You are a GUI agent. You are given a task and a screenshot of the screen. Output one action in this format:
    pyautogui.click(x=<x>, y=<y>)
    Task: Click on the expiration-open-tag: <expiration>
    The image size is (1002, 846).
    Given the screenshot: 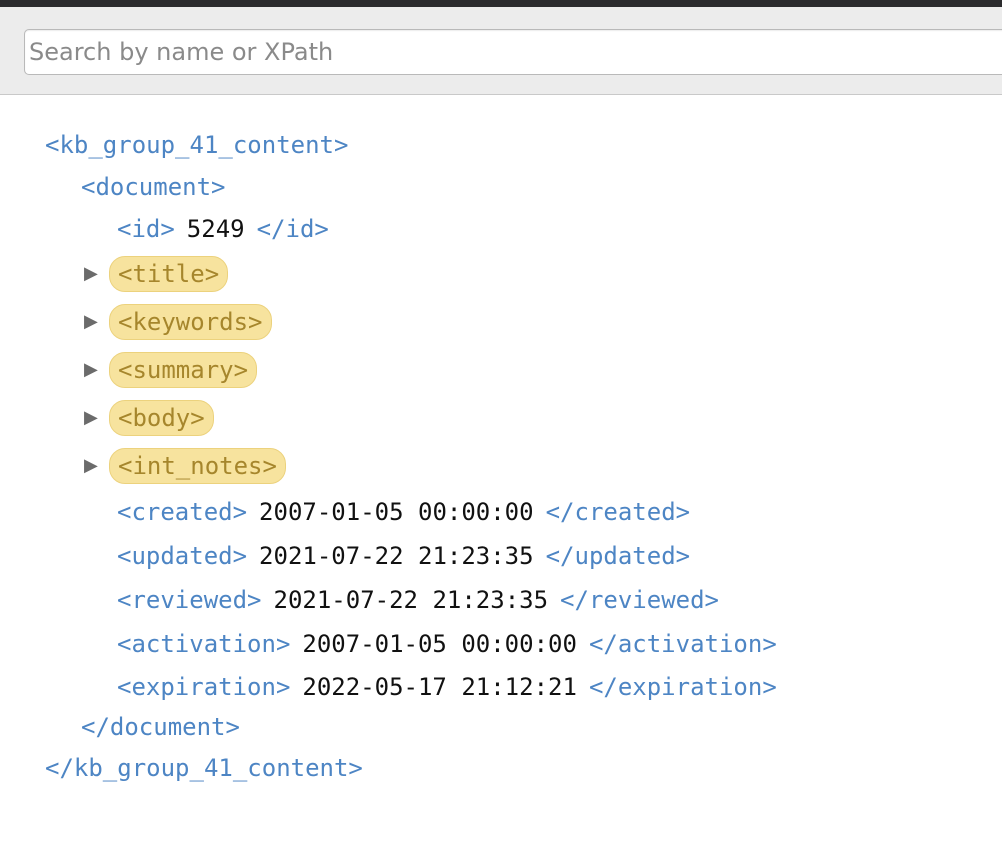 What is the action you would take?
    pyautogui.click(x=204, y=687)
    